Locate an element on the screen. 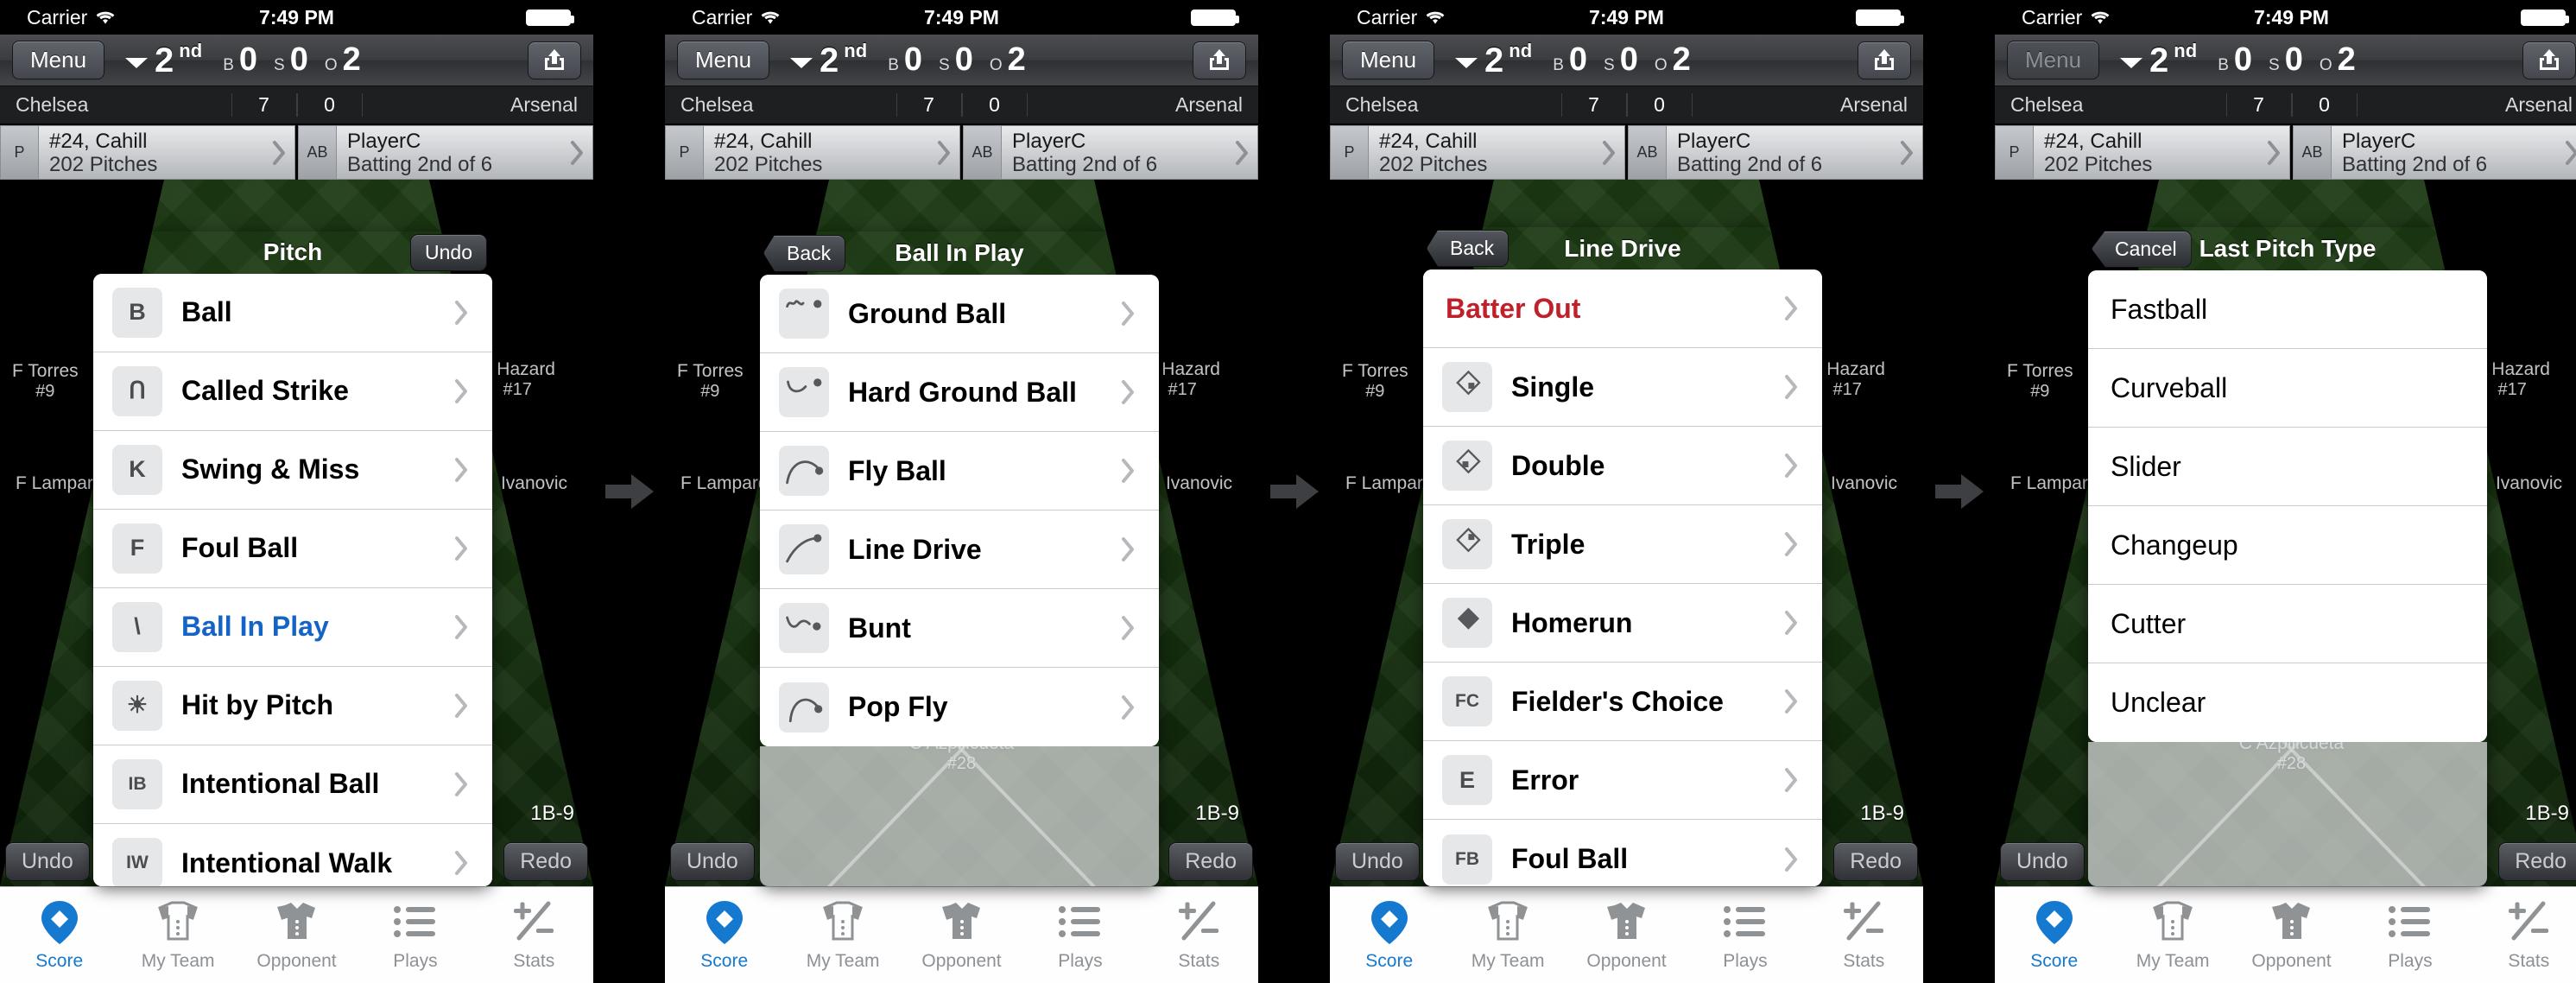 The height and width of the screenshot is (983, 2576). badge-: ☀ is located at coordinates (137, 705).